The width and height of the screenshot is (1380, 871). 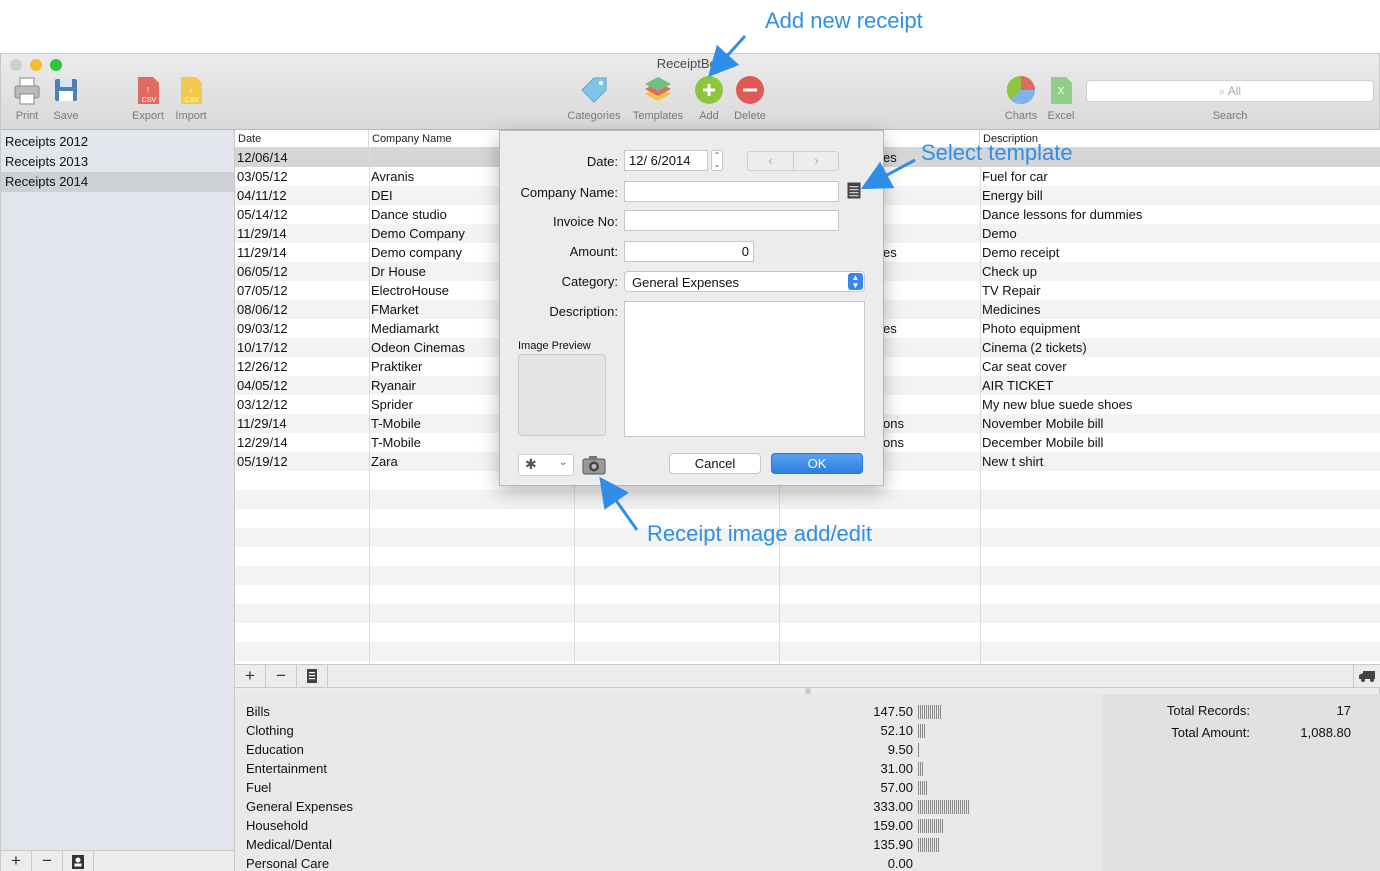 I want to click on invoice-label: Invoice No:, so click(x=585, y=221).